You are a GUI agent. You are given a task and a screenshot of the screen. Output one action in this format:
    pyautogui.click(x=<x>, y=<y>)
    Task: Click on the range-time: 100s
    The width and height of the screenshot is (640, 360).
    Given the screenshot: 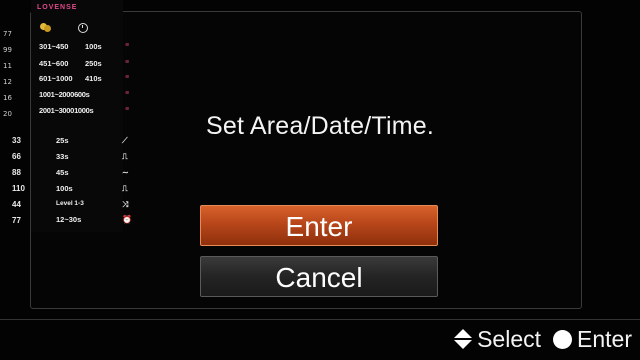 What is the action you would take?
    pyautogui.click(x=93, y=46)
    